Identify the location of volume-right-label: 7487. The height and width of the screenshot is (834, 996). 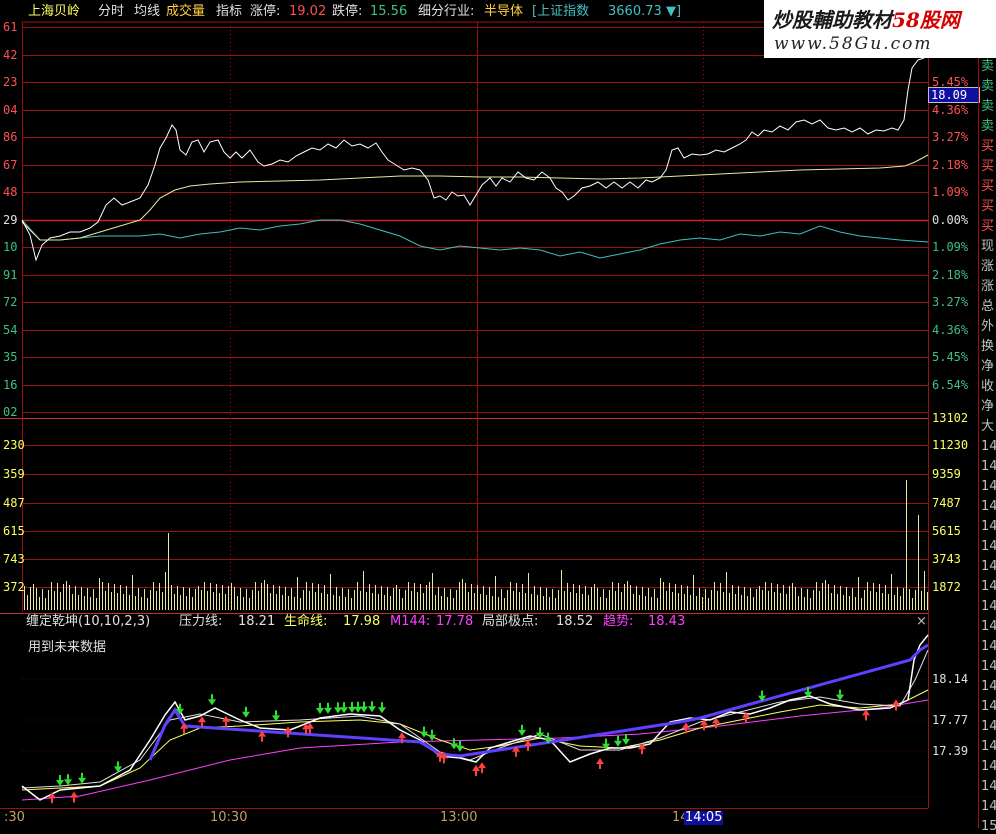
(946, 503).